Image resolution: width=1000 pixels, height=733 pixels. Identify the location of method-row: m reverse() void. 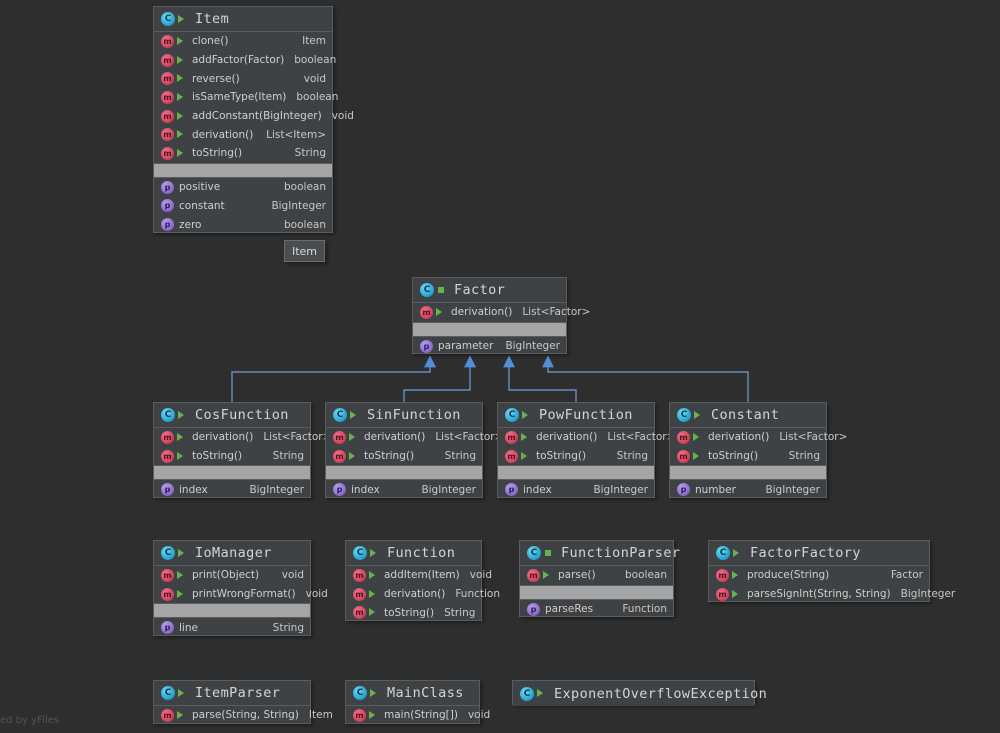
(243, 78).